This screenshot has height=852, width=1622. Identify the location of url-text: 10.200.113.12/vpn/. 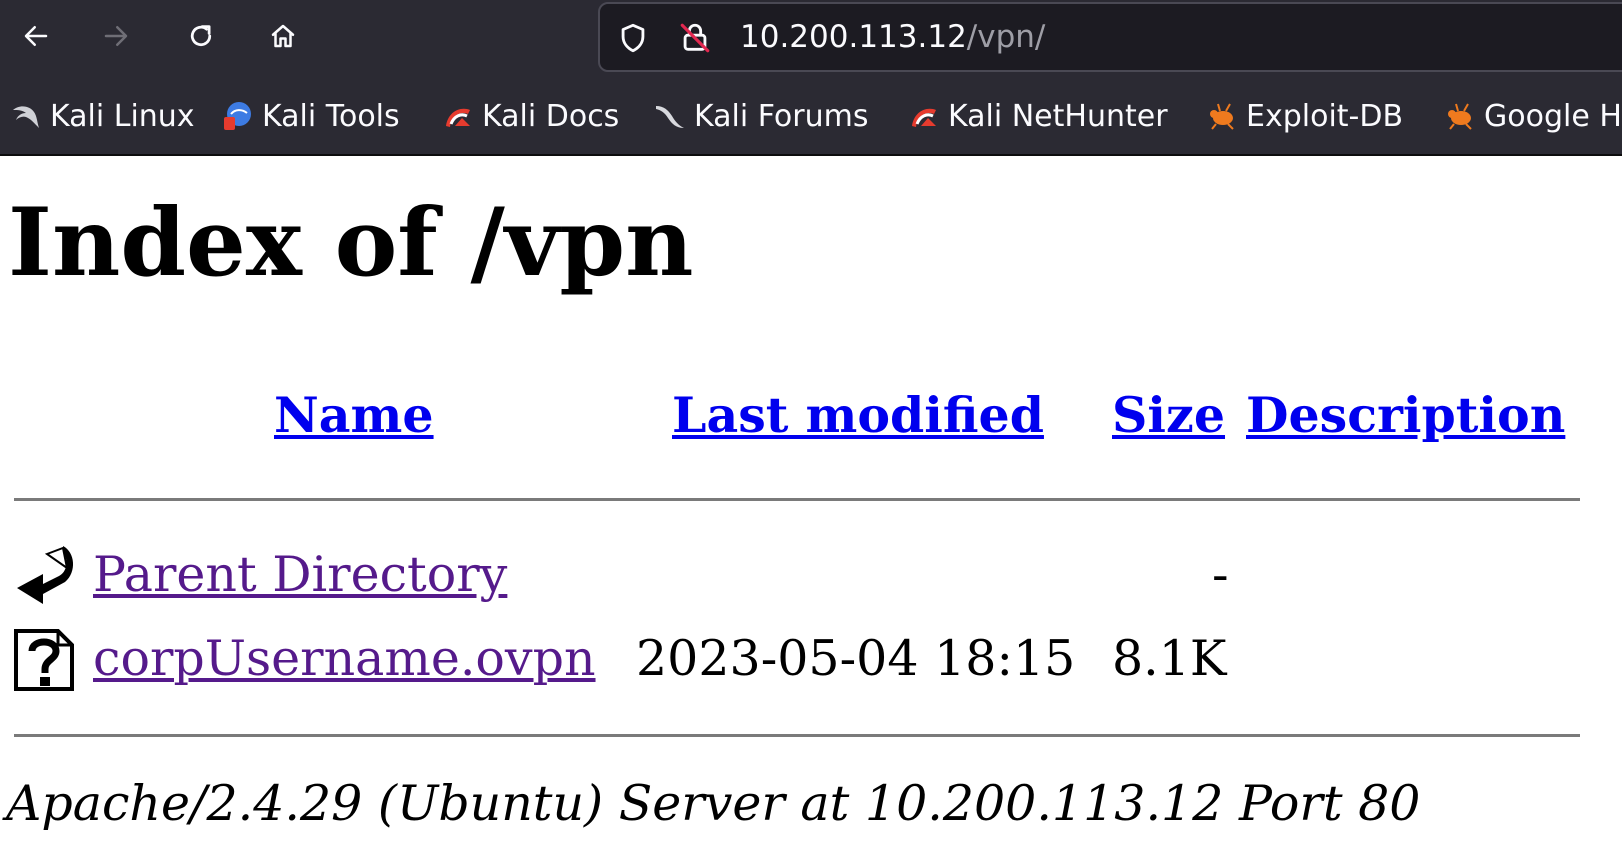
(892, 37).